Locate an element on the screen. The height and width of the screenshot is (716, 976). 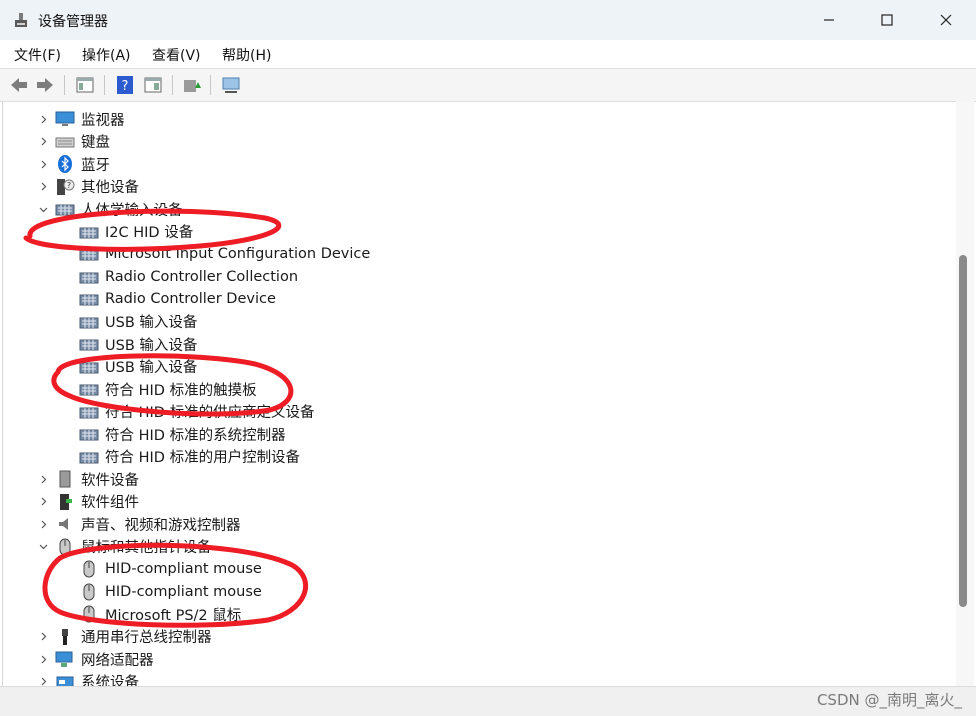
tree-category: 通用串行总线控制器 is located at coordinates (126, 637).